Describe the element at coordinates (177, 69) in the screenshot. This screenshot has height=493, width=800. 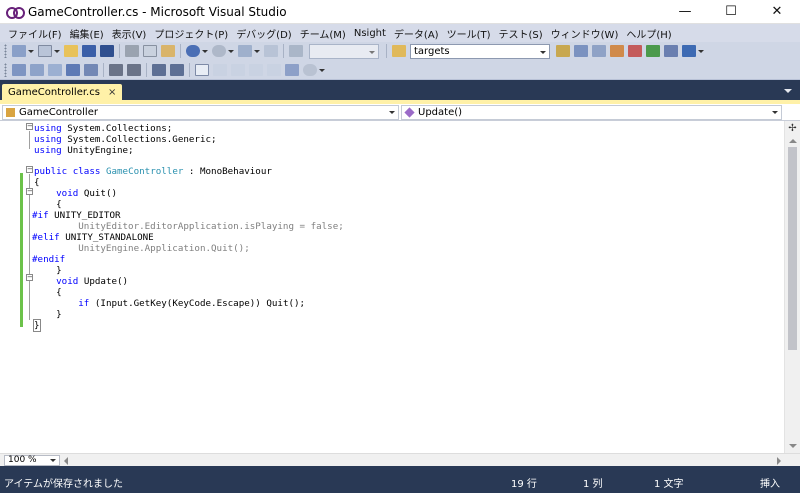
I see `uncomment-icon` at that location.